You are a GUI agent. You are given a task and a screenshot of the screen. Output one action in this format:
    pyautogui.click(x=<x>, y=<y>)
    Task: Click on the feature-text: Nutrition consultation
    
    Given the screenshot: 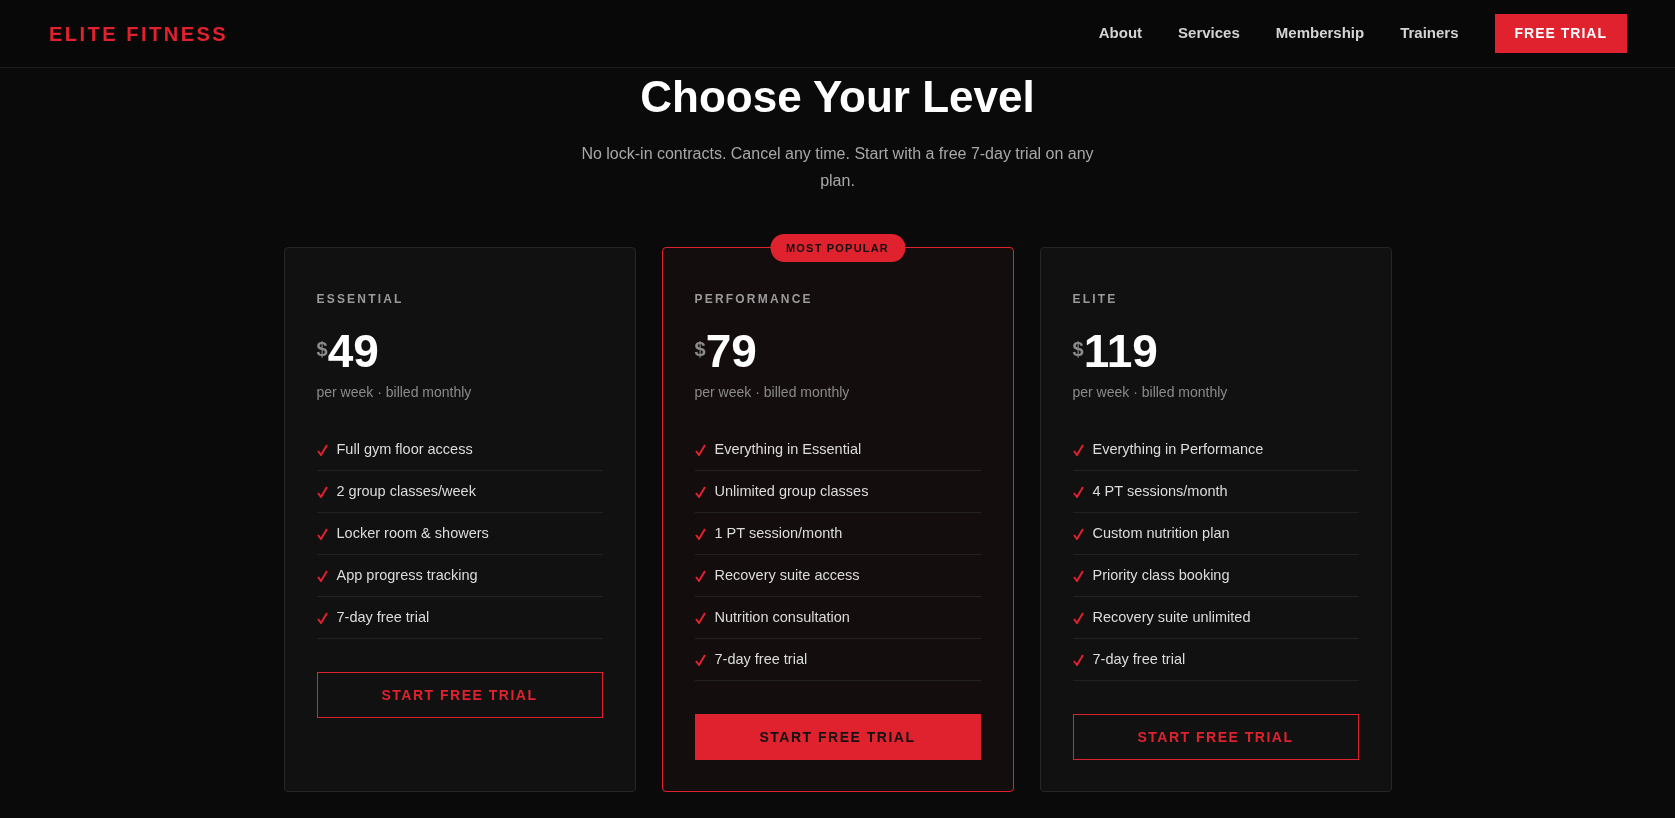 What is the action you would take?
    pyautogui.click(x=782, y=617)
    